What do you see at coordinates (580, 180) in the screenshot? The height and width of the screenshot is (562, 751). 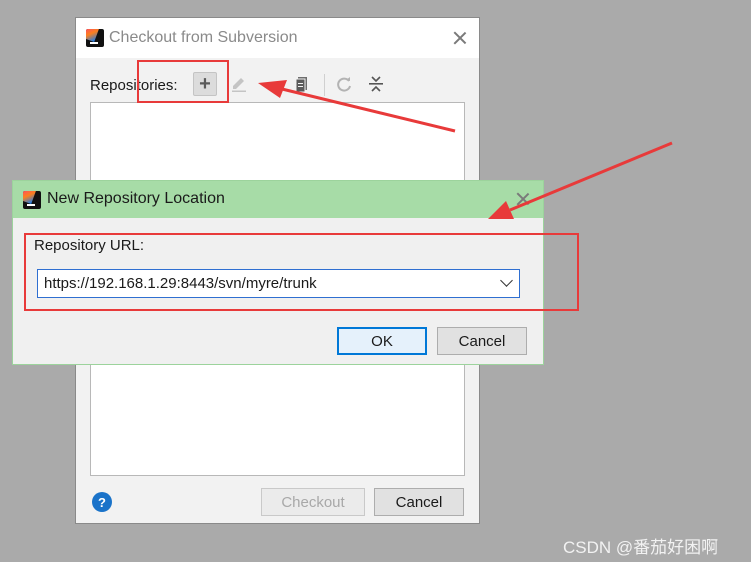 I see `arrow-to-url-field` at bounding box center [580, 180].